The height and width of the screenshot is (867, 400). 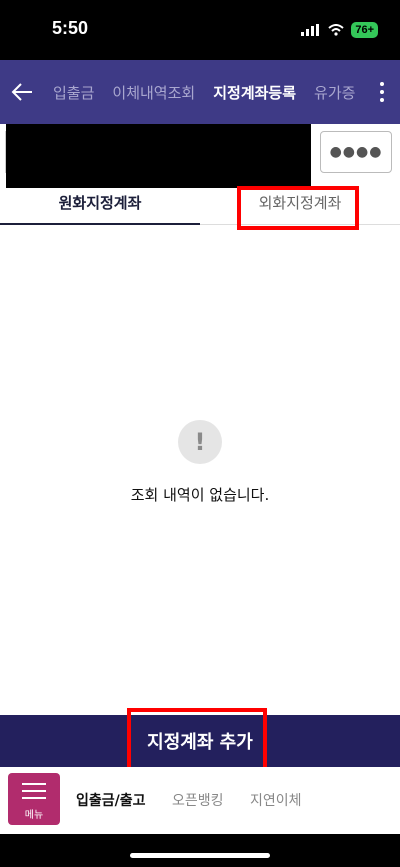 I want to click on menu-button: 메뉴, so click(x=34, y=799).